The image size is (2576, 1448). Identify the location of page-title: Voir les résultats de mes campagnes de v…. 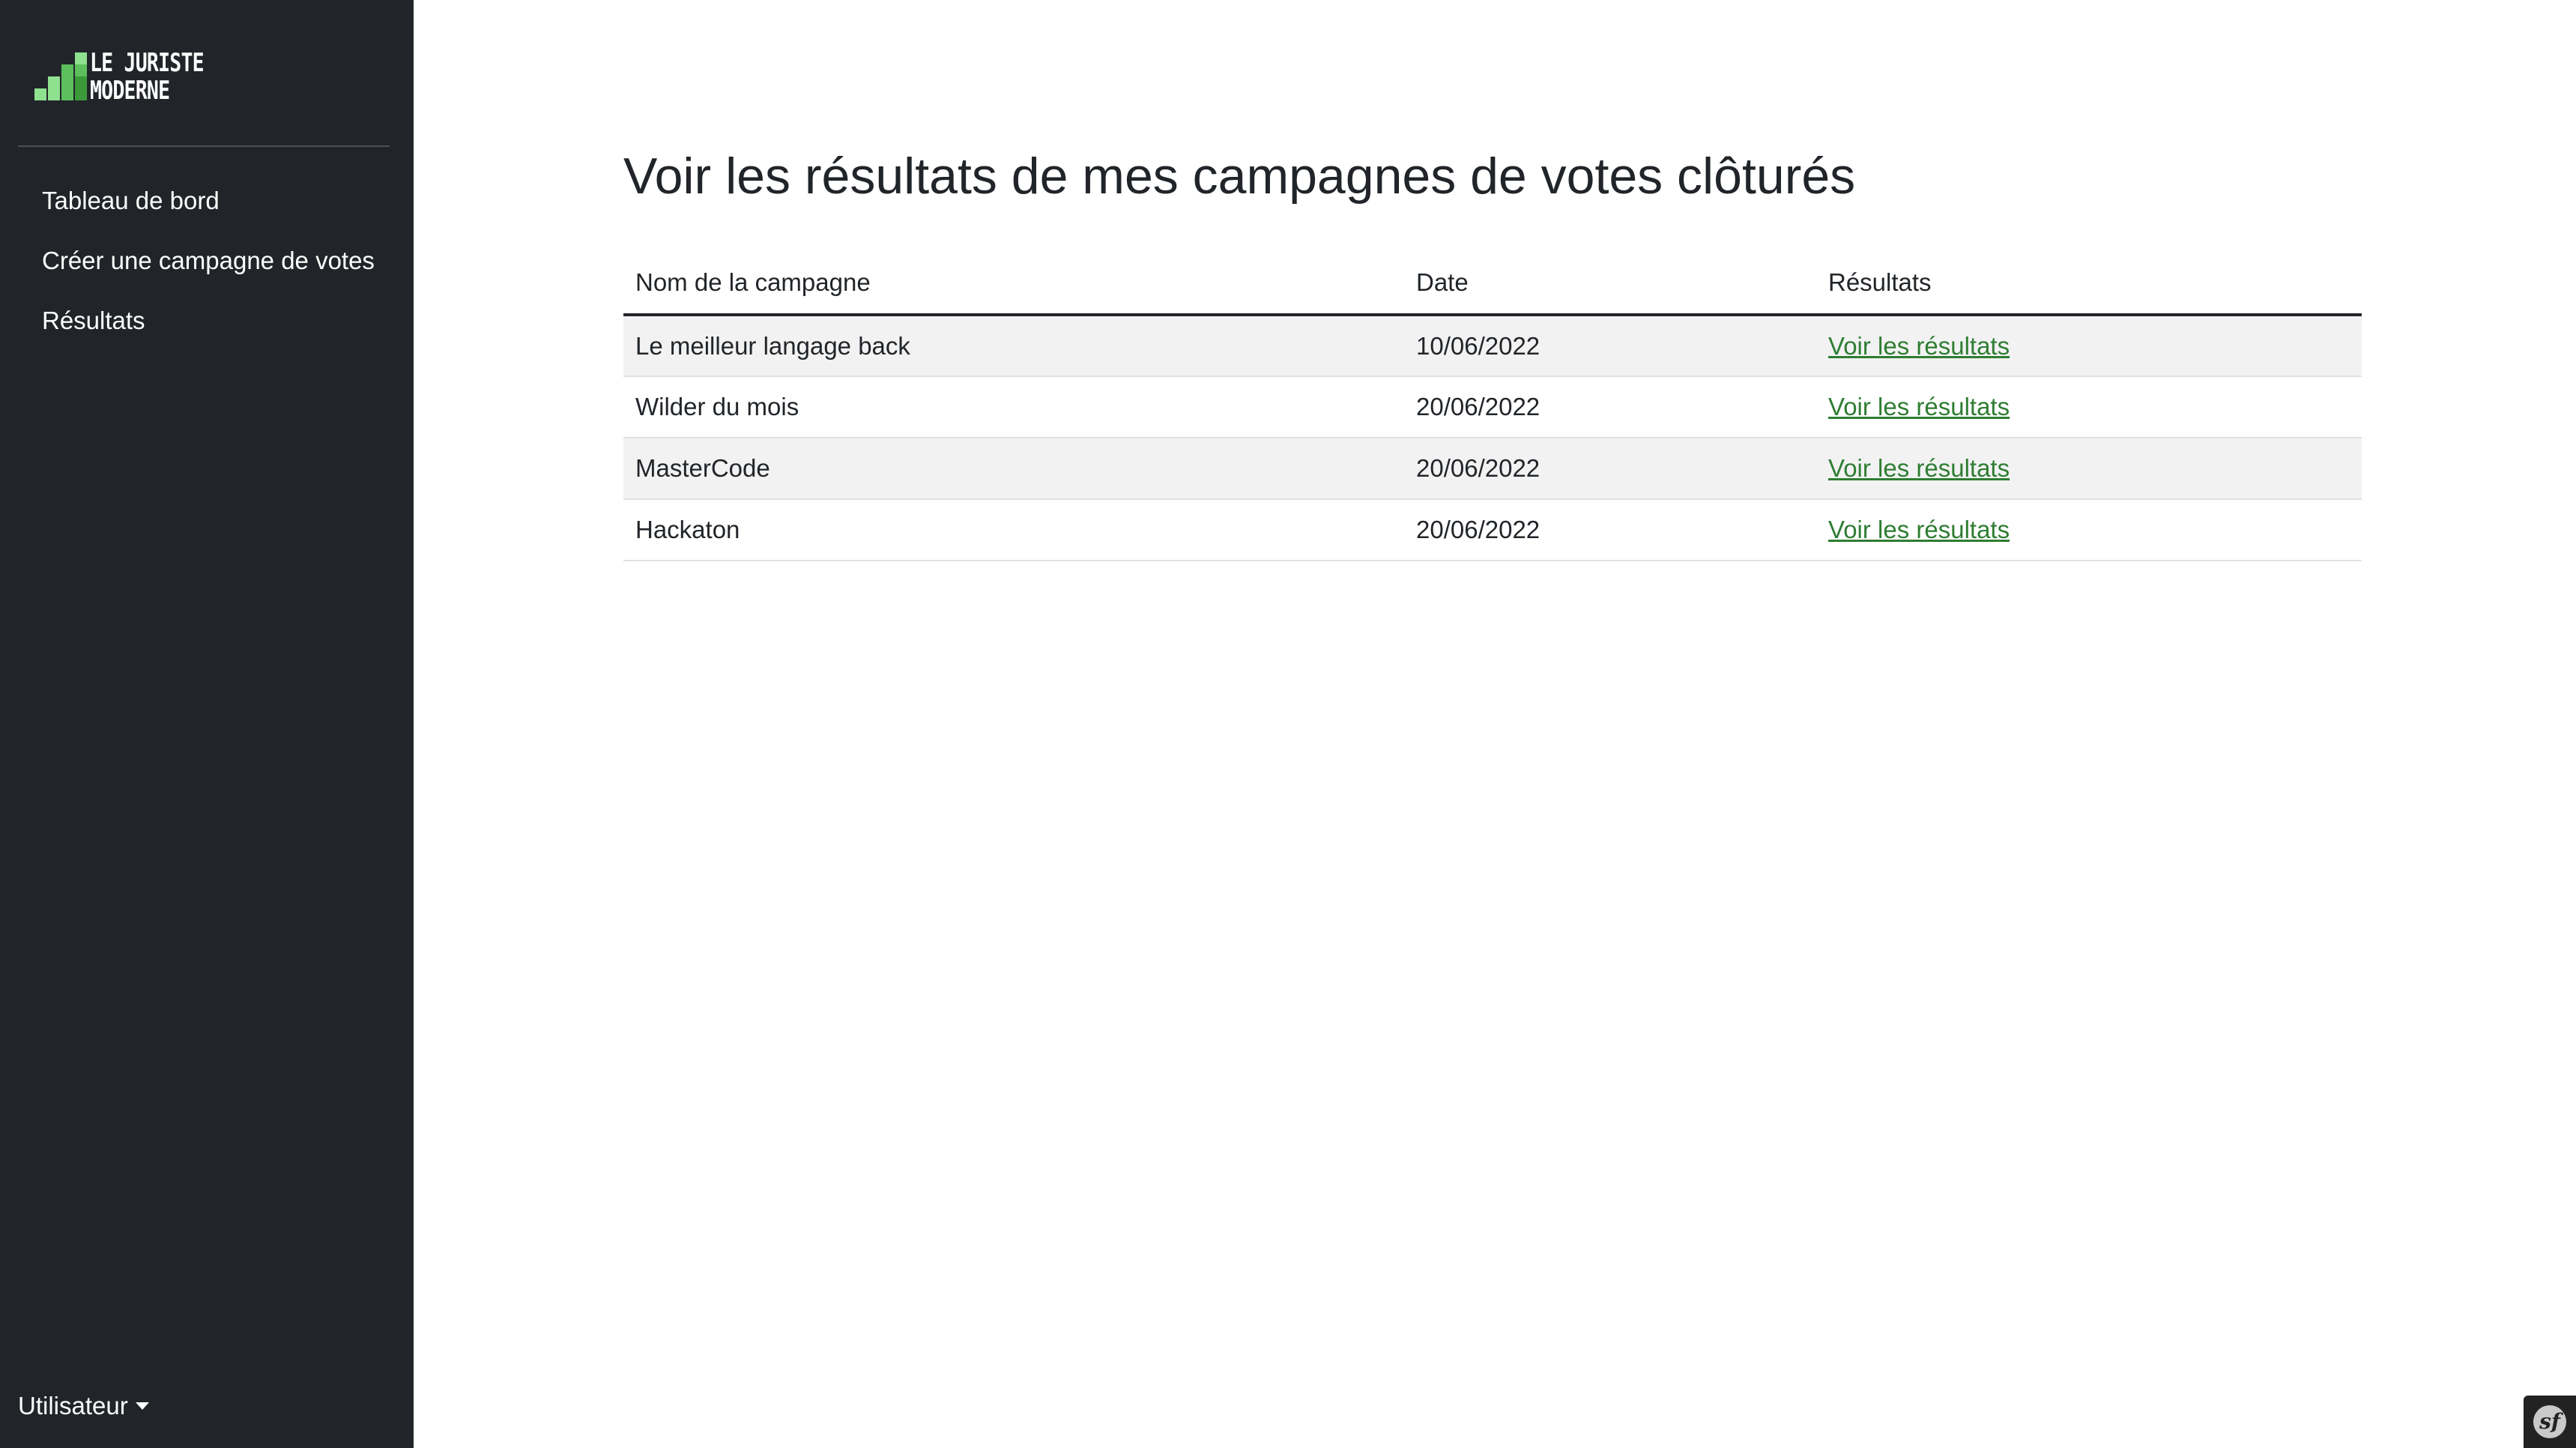
(1239, 177).